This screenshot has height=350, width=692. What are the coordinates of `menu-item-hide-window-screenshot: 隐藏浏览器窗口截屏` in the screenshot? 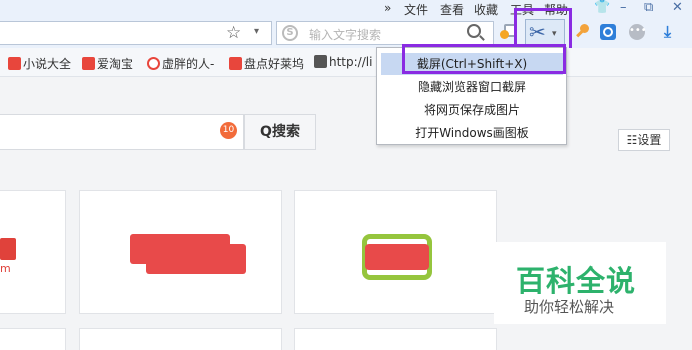 It's located at (472, 87).